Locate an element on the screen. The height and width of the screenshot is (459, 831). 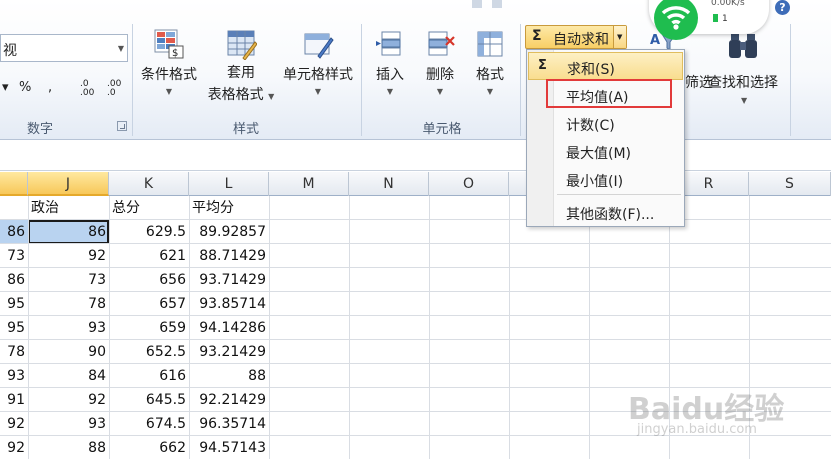
column-header-row: J K L M N O P Q R S is located at coordinates (415, 184).